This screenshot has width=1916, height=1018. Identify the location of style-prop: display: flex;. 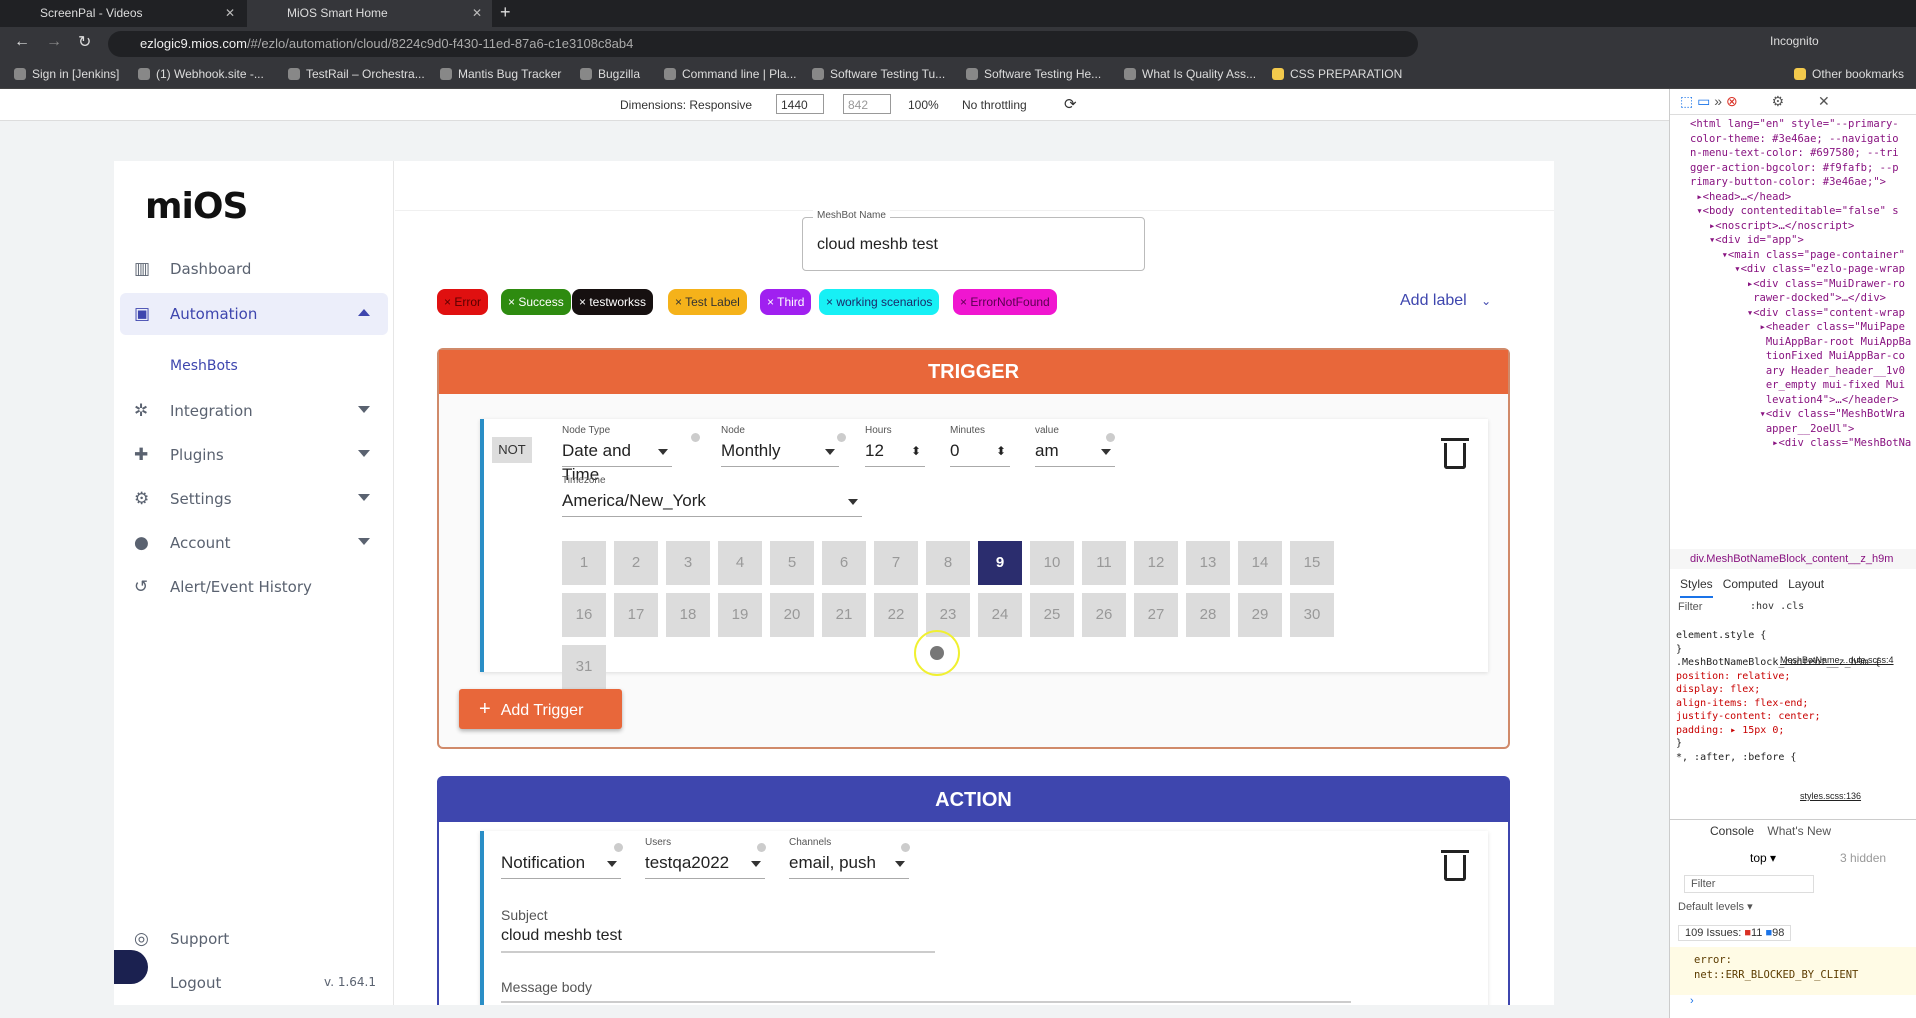
(1718, 689).